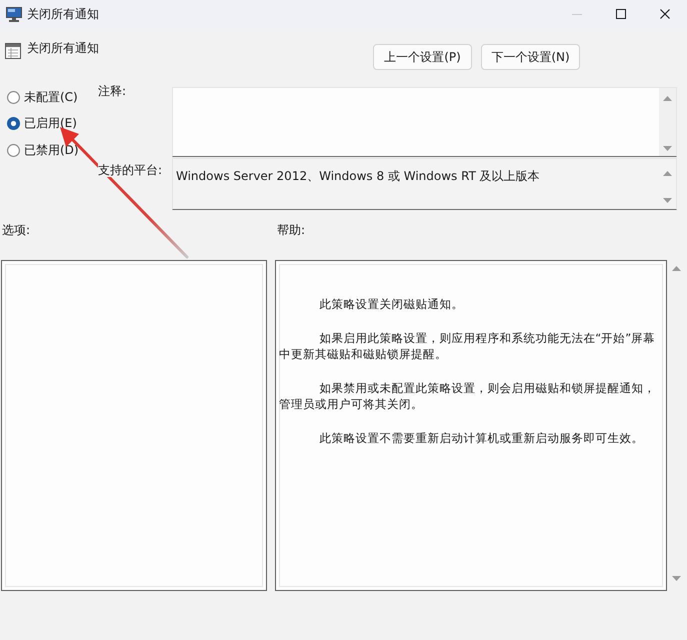  Describe the element at coordinates (39, 97) in the screenshot. I see `radio-option: 未配置(C)` at that location.